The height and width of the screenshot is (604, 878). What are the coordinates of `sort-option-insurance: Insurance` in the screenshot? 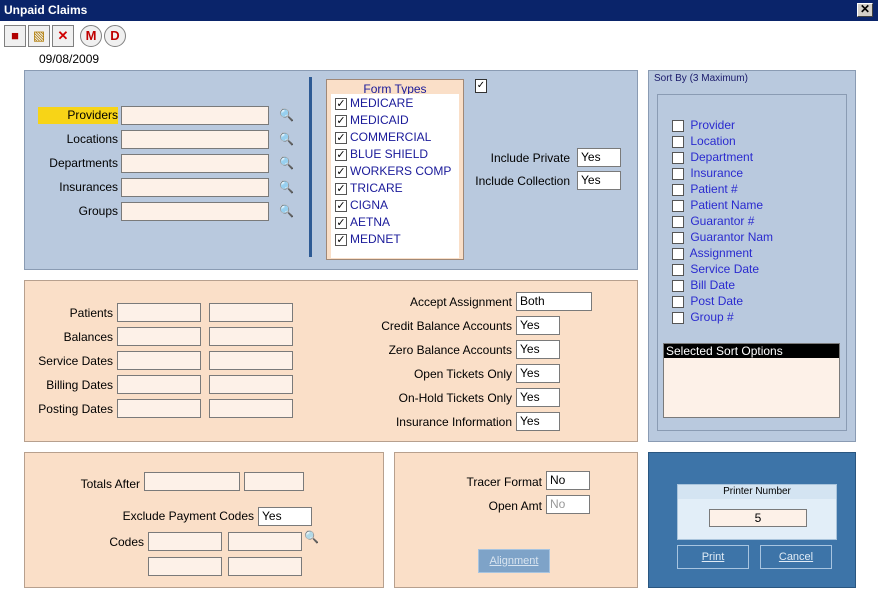 It's located at (707, 174).